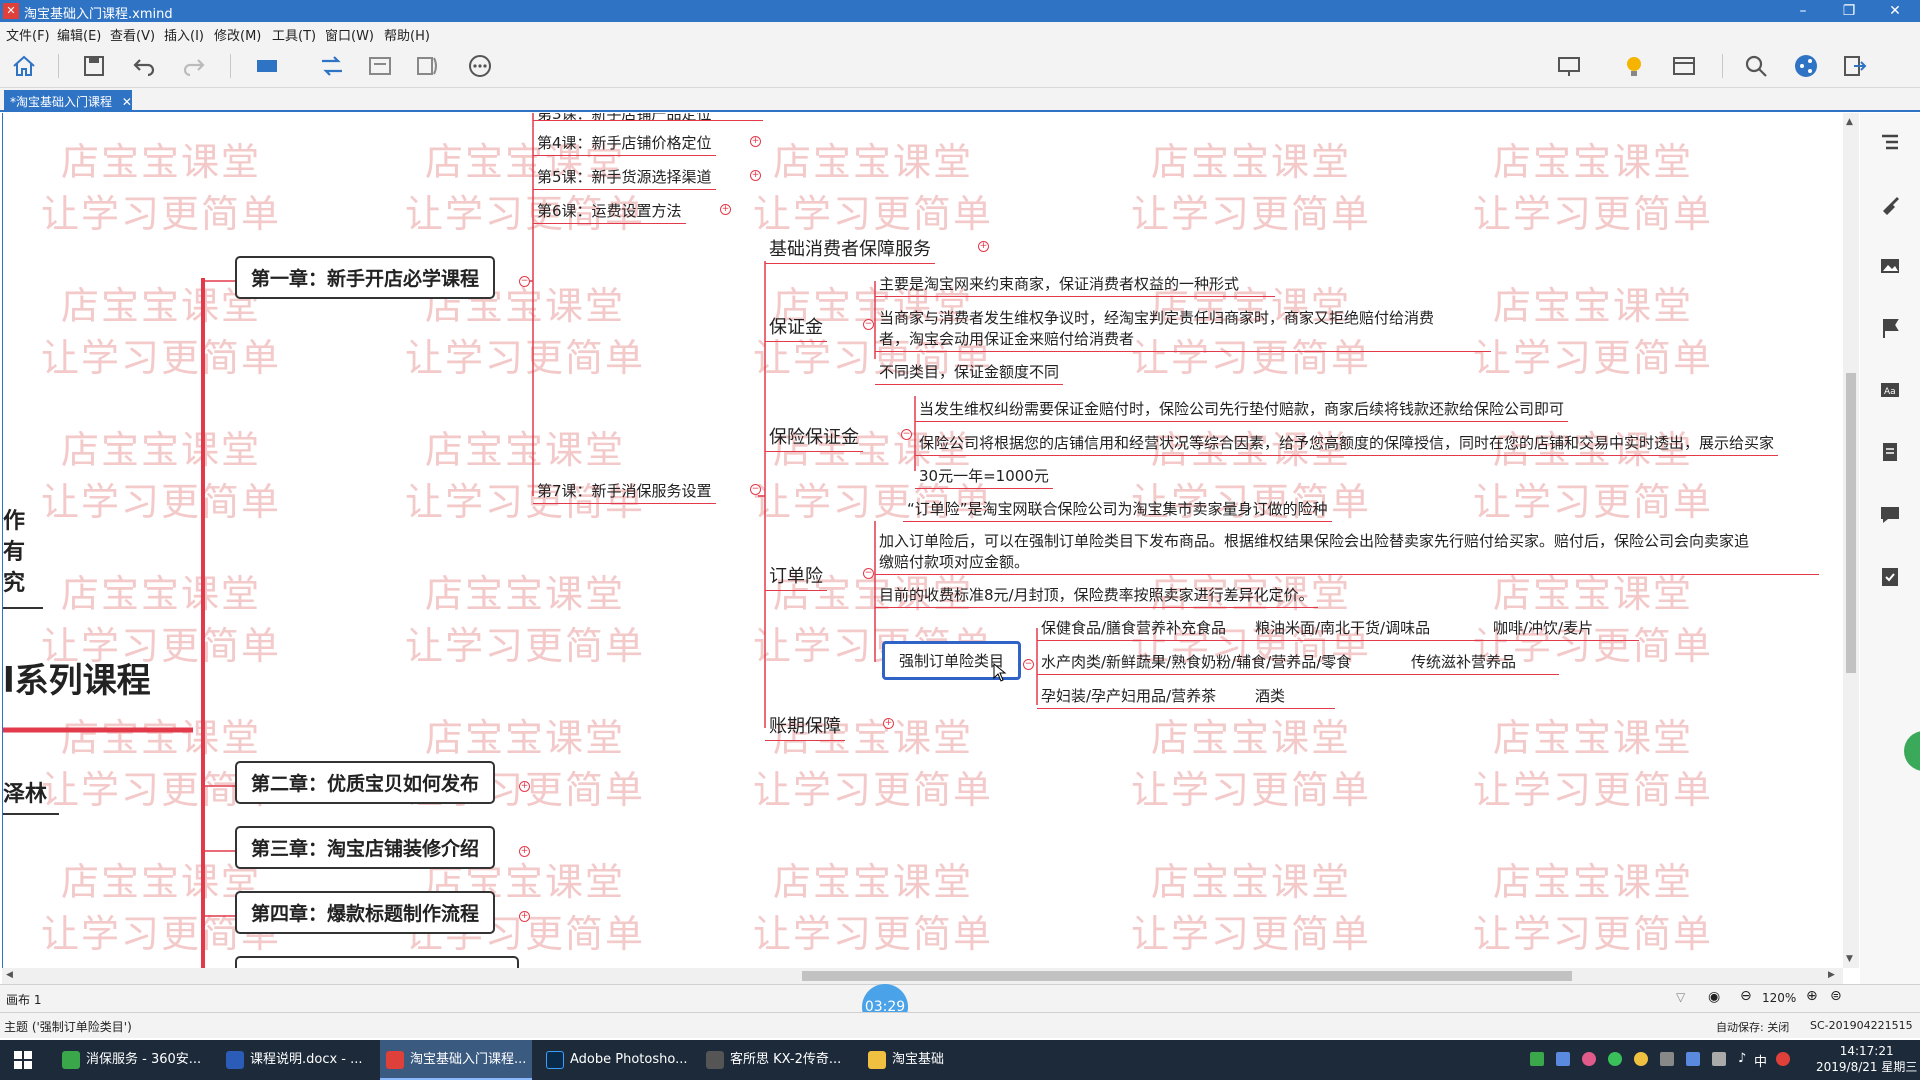 The height and width of the screenshot is (1080, 1920). I want to click on zoom-out-icon: ⊖, so click(1746, 996).